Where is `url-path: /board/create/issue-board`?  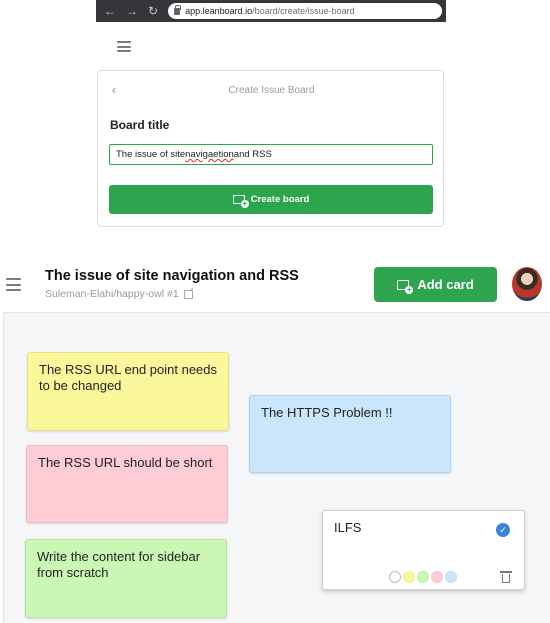
url-path: /board/create/issue-board is located at coordinates (303, 11).